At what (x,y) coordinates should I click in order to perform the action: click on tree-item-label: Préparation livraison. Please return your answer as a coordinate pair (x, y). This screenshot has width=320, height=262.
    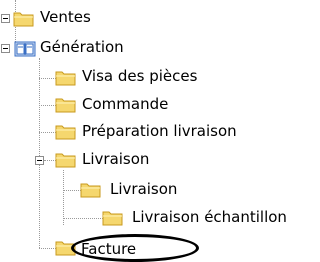
    Looking at the image, I should click on (159, 131).